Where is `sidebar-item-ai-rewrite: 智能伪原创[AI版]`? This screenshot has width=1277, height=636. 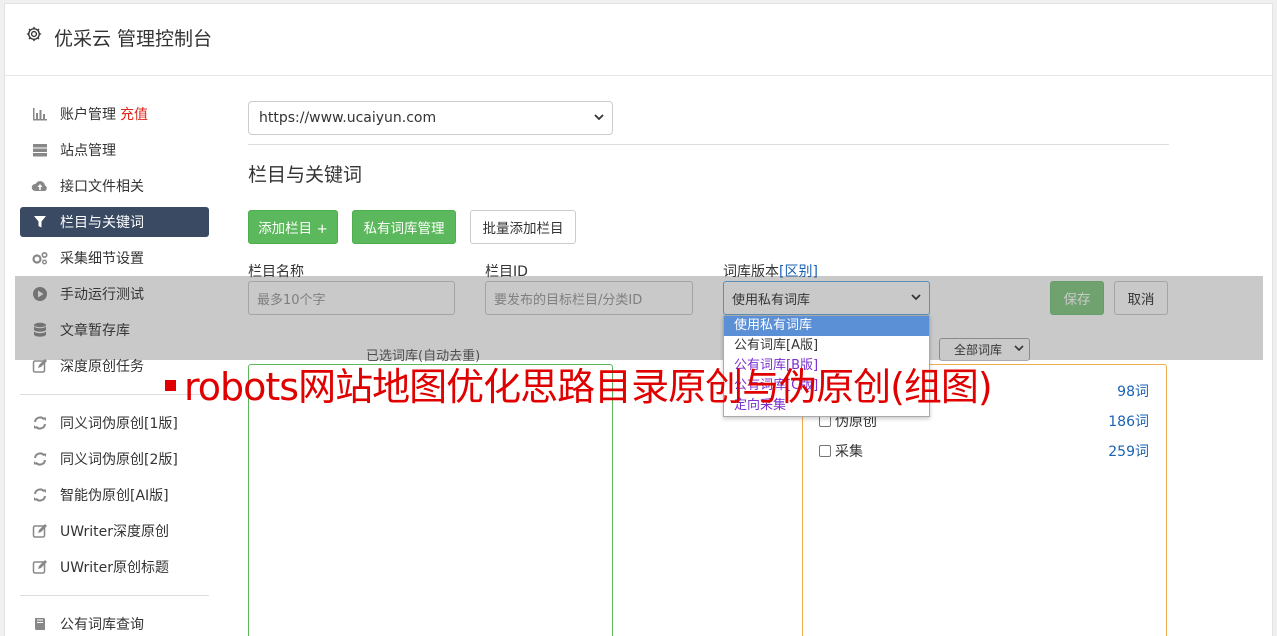 sidebar-item-ai-rewrite: 智能伪原创[AI版] is located at coordinates (114, 495).